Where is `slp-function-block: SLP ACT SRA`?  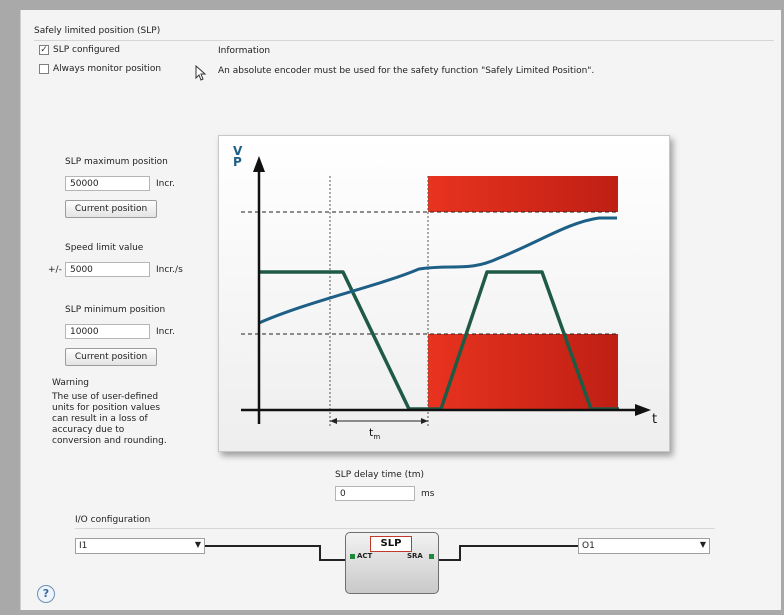 slp-function-block: SLP ACT SRA is located at coordinates (392, 563).